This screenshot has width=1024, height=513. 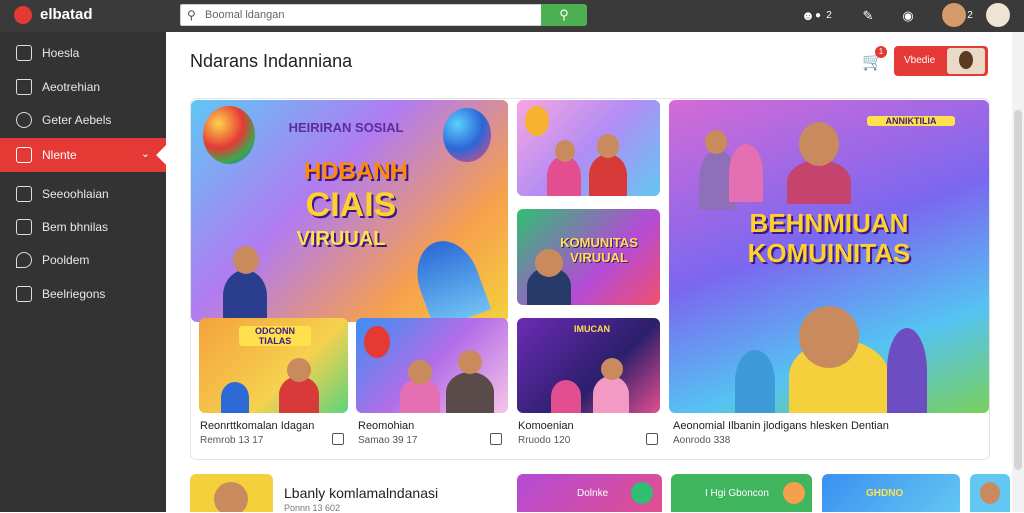 What do you see at coordinates (911, 121) in the screenshot?
I see `banner-badge: ANNIKTILIA` at bounding box center [911, 121].